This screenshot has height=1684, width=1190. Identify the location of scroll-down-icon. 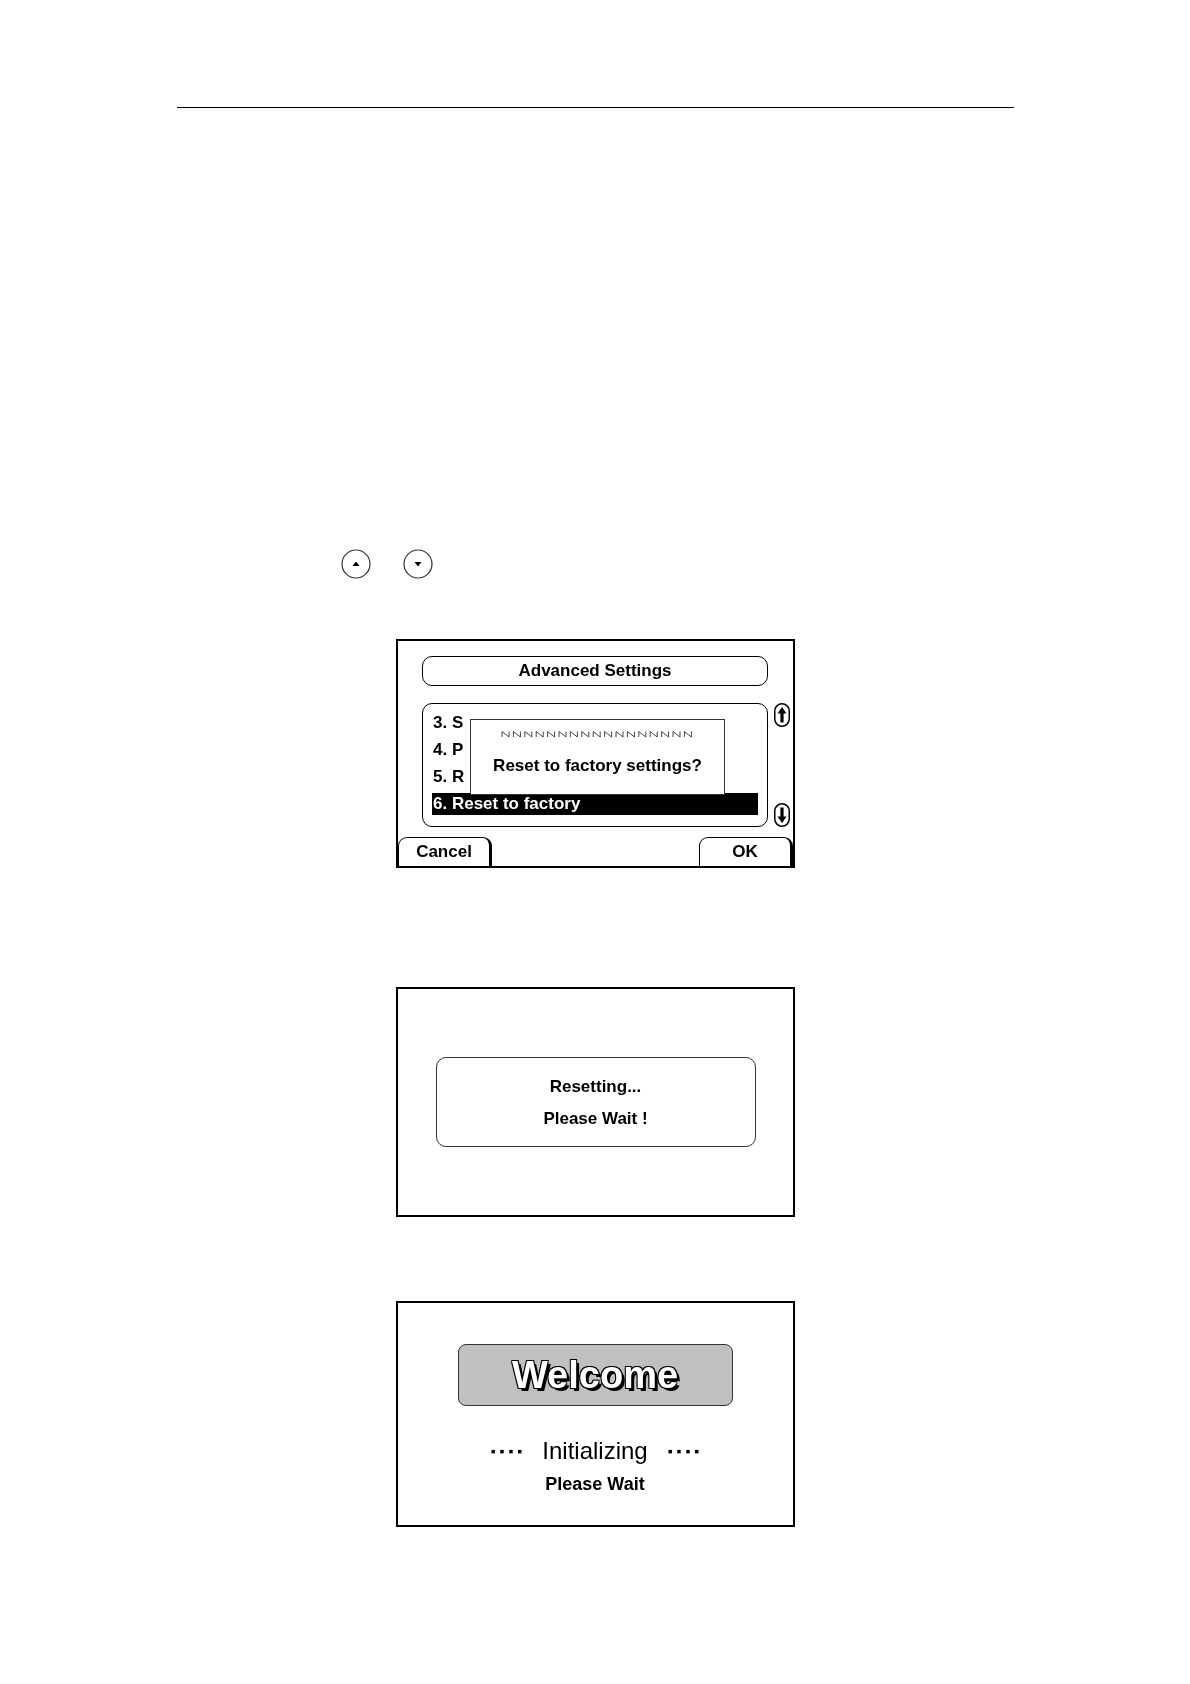
(782, 815).